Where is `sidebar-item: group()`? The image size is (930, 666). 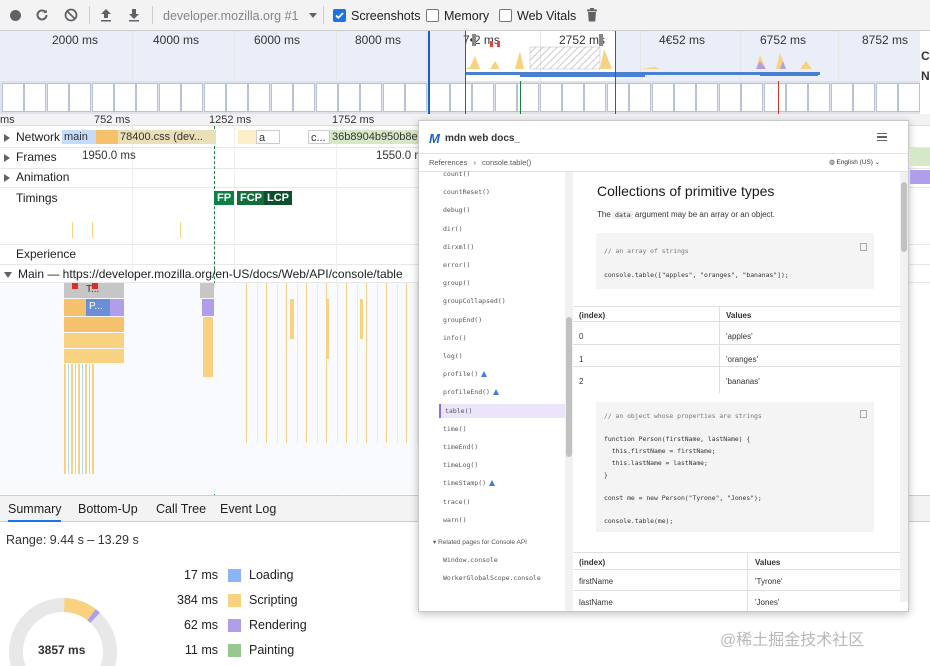 sidebar-item: group() is located at coordinates (456, 283).